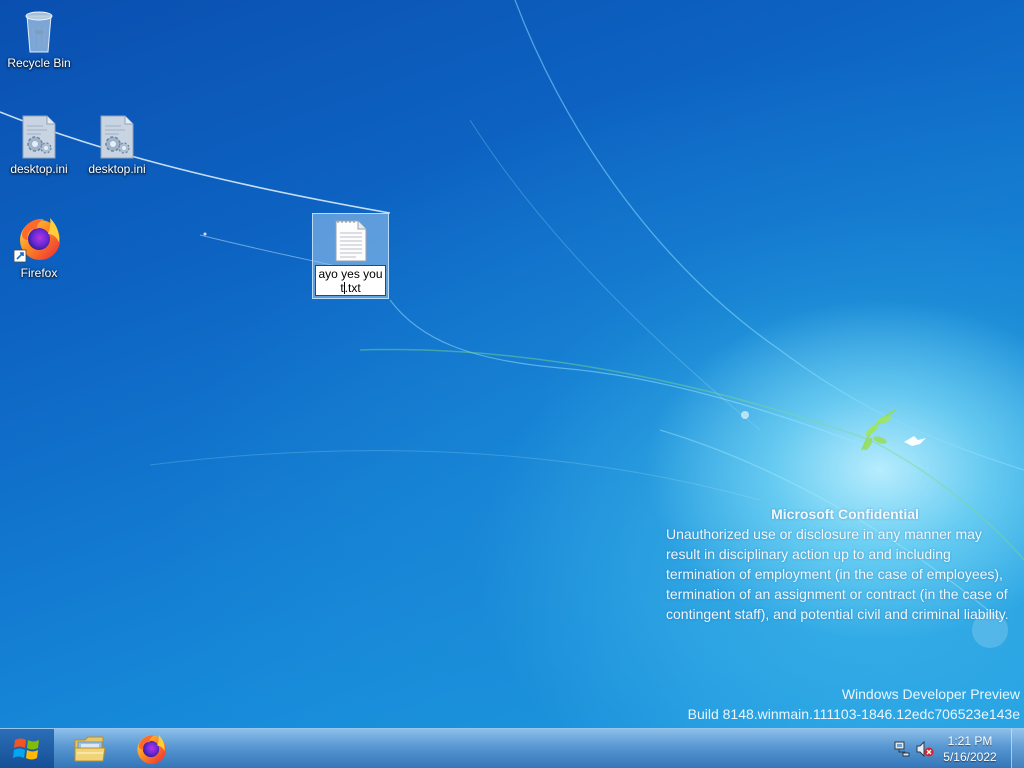  I want to click on taskbar-clock: 1:21 PM 5/16/2022, so click(970, 749).